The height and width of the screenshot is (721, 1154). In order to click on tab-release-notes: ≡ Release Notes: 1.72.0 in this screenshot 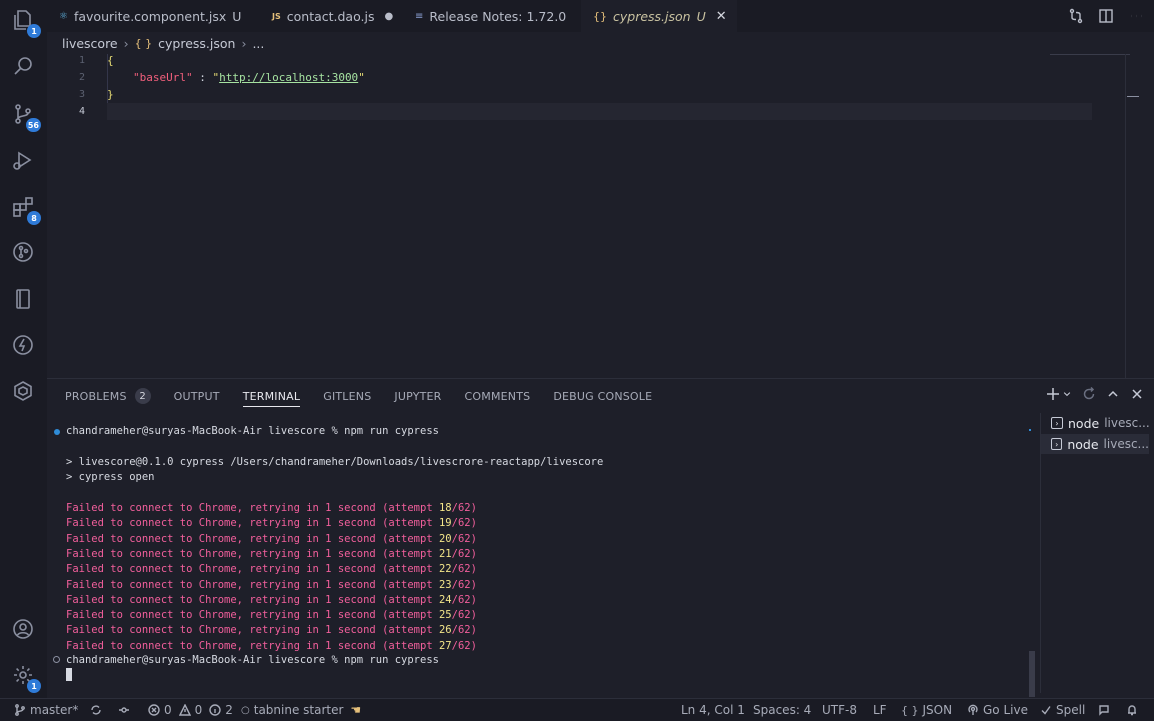, I will do `click(490, 16)`.